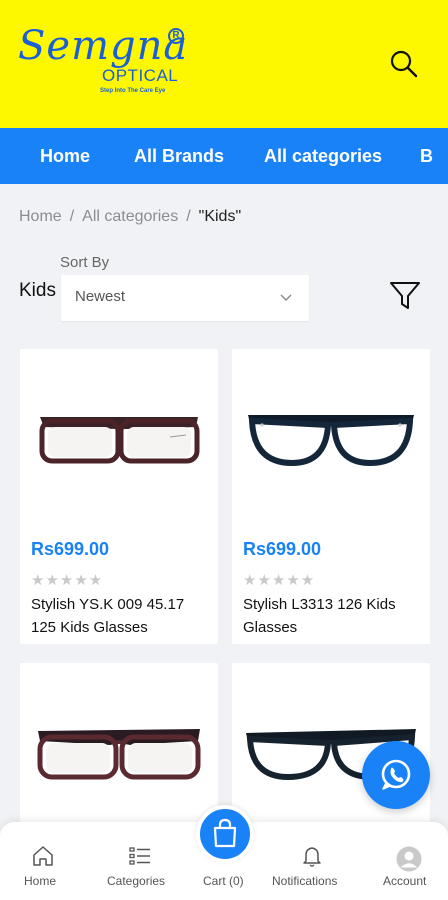 The image size is (448, 900). What do you see at coordinates (40, 881) in the screenshot?
I see `bottom-nav-label: Home` at bounding box center [40, 881].